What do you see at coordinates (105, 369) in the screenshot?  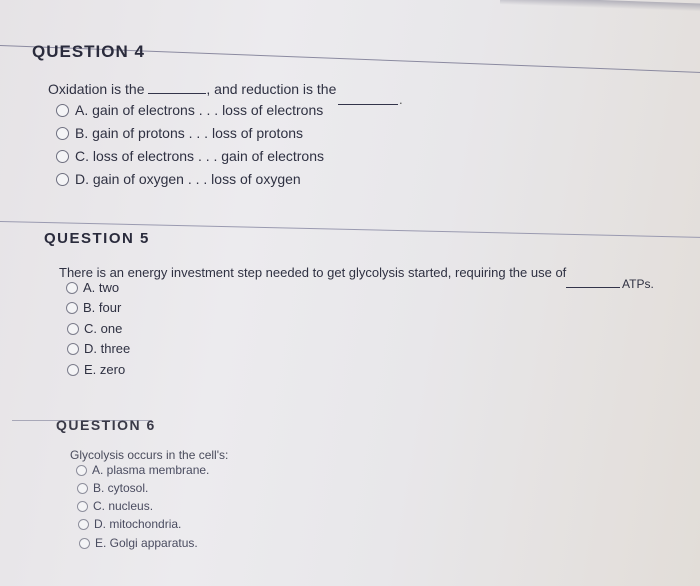 I see `option-label: E. zero` at bounding box center [105, 369].